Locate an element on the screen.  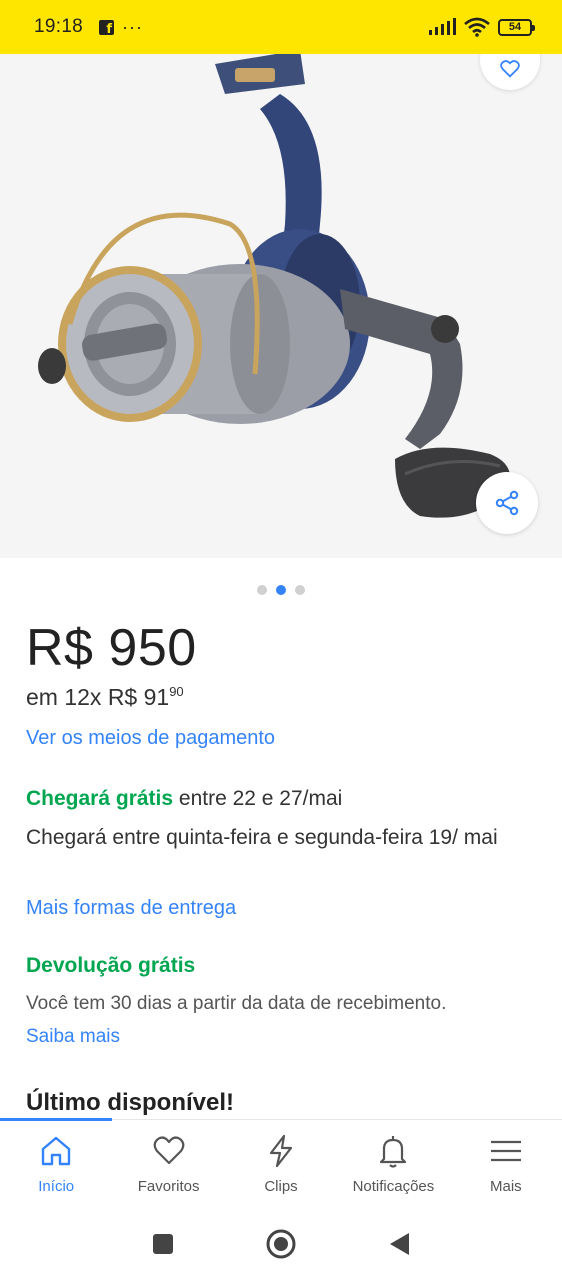
learn-more-link: Saiba mais is located at coordinates (73, 1037).